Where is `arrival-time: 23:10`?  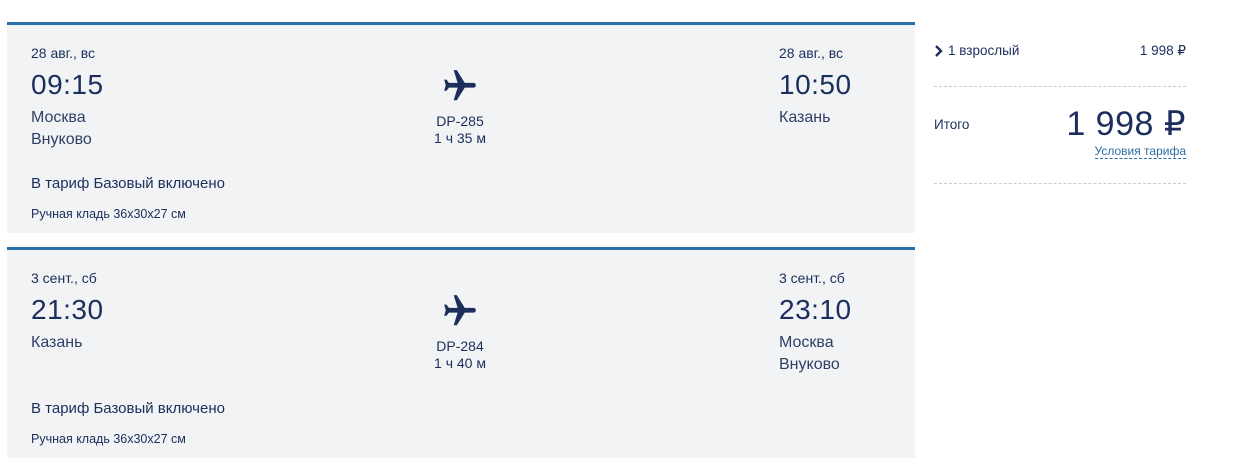 arrival-time: 23:10 is located at coordinates (815, 309).